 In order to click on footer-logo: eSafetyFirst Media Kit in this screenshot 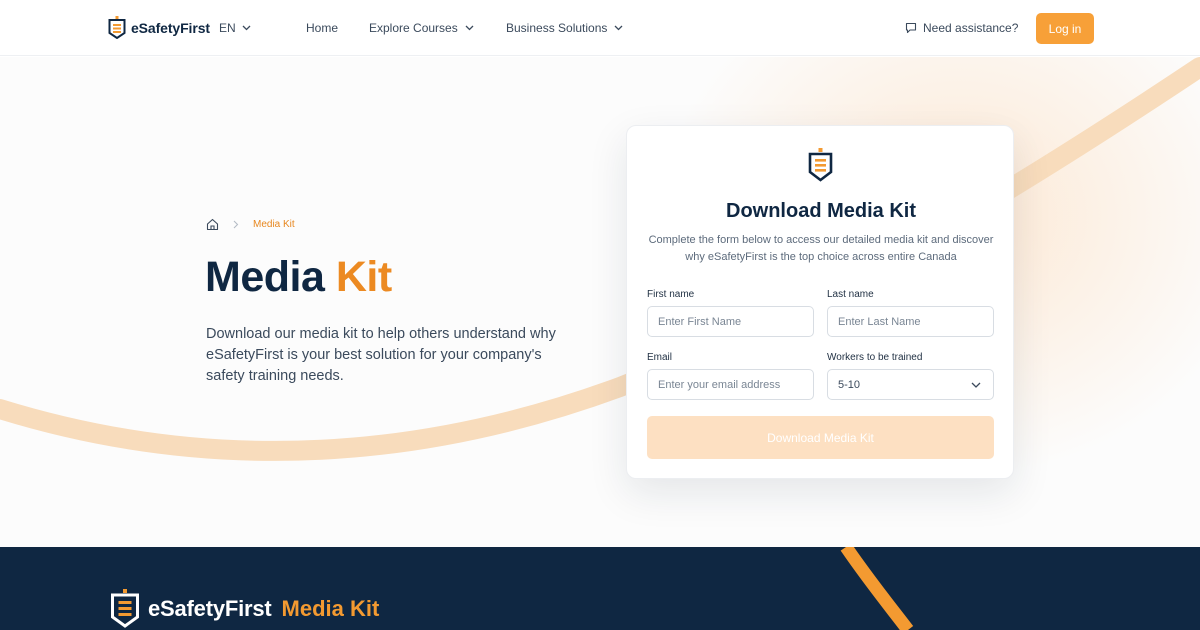, I will do `click(244, 609)`.